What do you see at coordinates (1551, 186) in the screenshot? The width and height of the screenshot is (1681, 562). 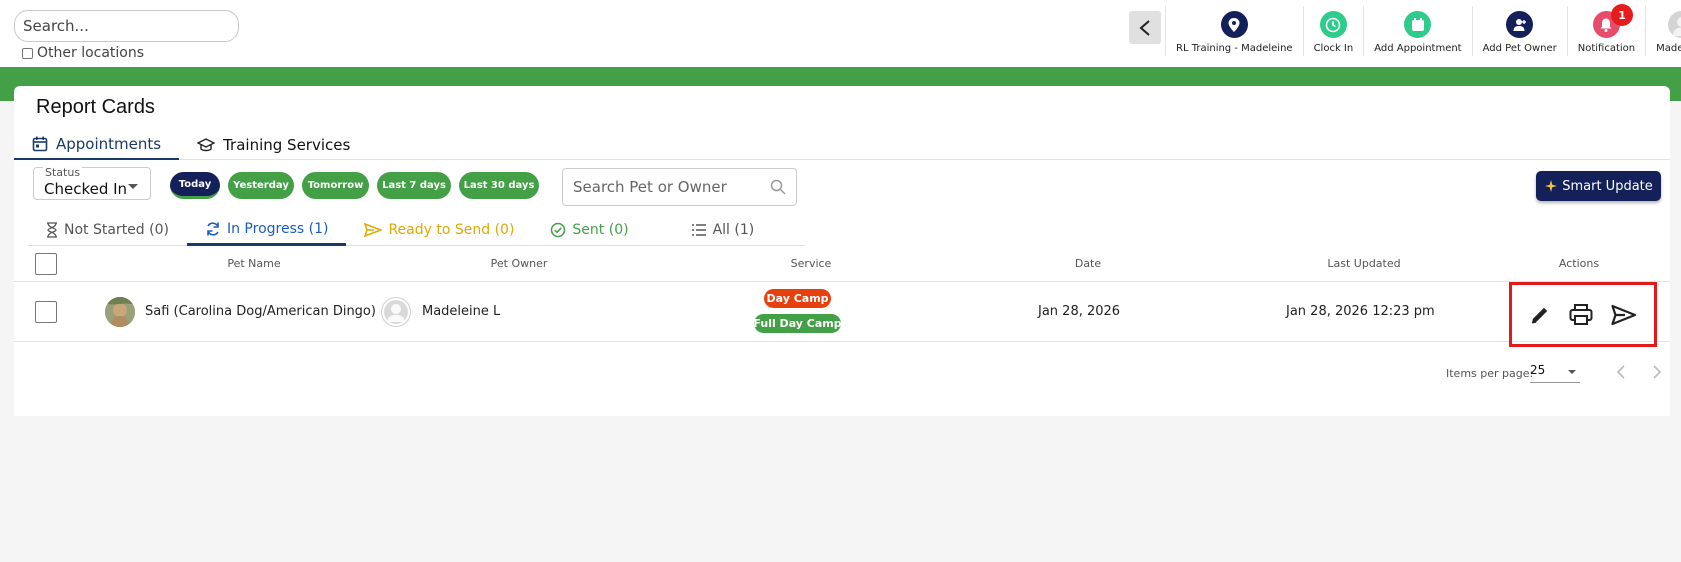 I see `sparkle-icon` at bounding box center [1551, 186].